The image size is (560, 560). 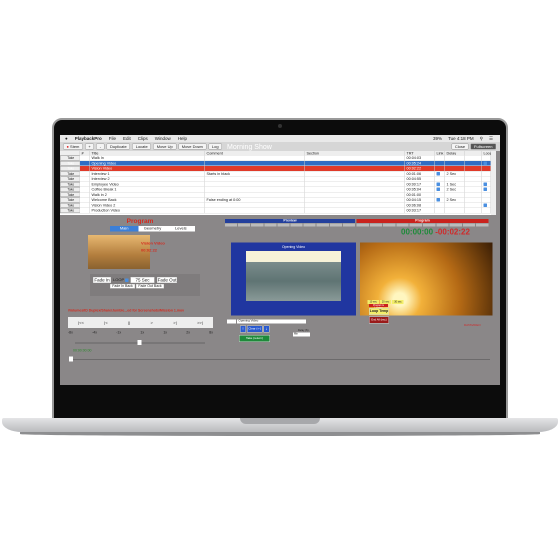 I want to click on fade-time-select: 75 Sec, so click(x=142, y=280).